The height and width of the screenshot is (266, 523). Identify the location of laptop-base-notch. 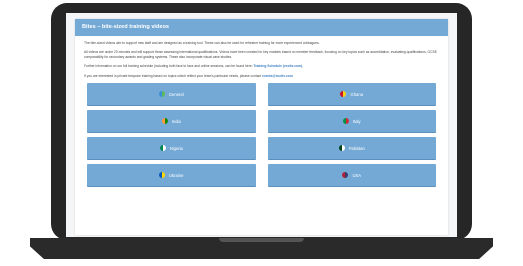
(261, 240).